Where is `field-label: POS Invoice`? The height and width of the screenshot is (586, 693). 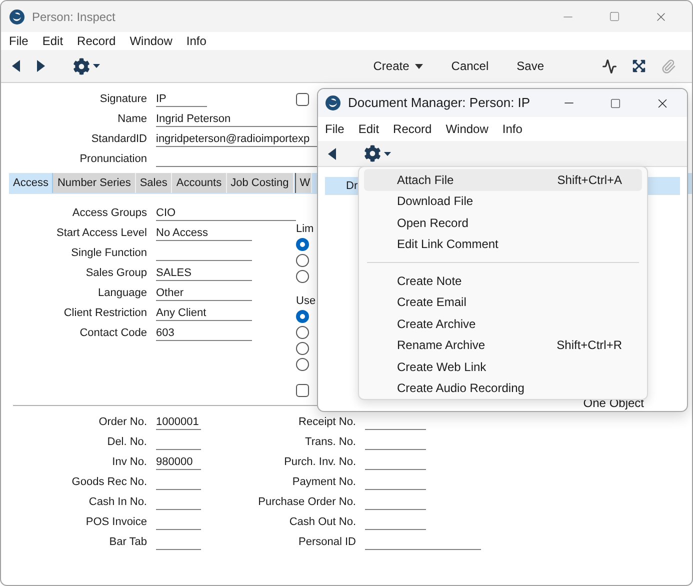 field-label: POS Invoice is located at coordinates (116, 522).